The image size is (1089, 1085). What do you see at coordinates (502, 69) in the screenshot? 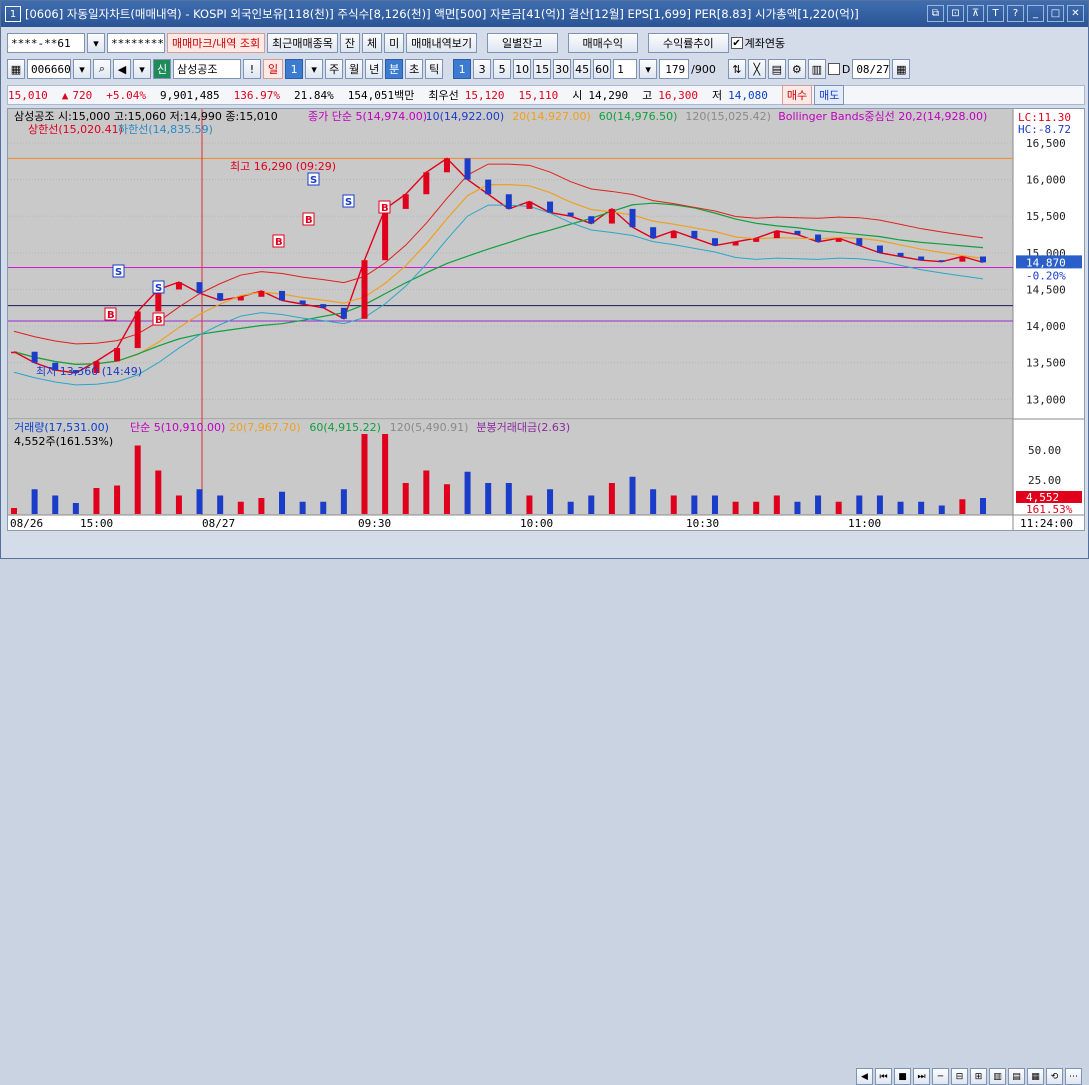
I see `interval-button-5: 5` at bounding box center [502, 69].